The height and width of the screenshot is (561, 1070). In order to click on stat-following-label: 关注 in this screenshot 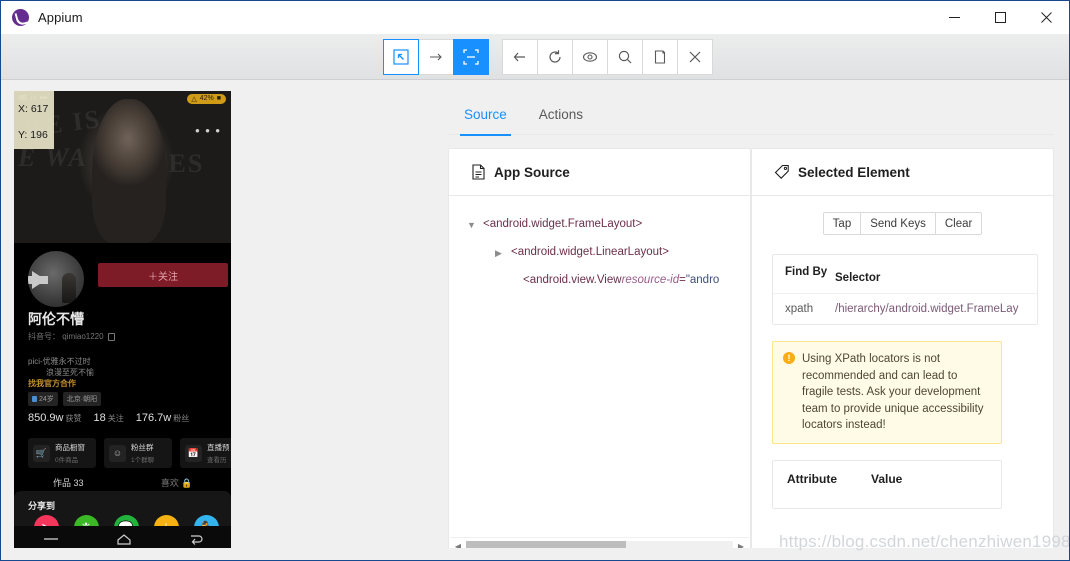, I will do `click(115, 418)`.